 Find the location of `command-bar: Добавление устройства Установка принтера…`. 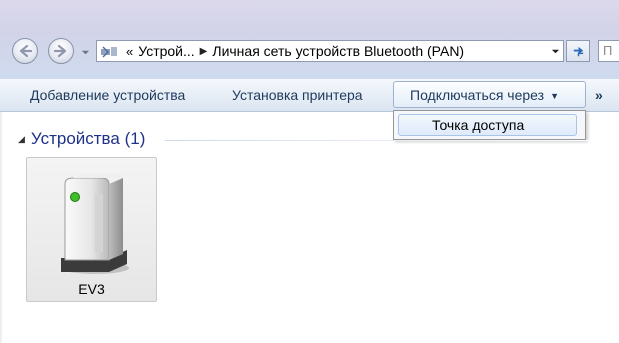

command-bar: Добавление устройства Установка принтера… is located at coordinates (309, 95).